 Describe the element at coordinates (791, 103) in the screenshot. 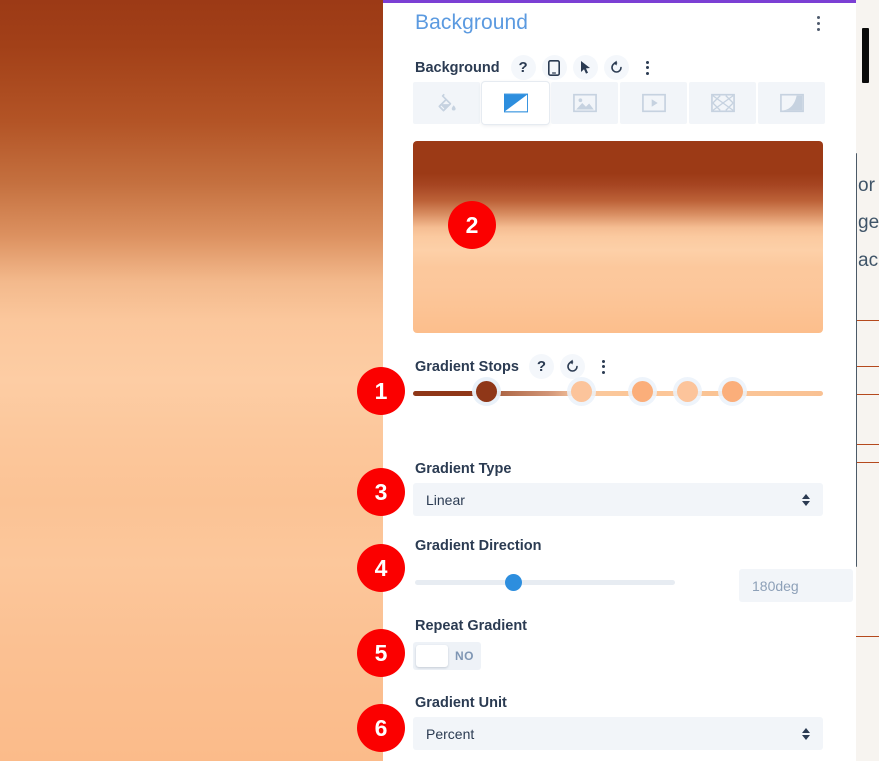

I see `tab-background-mask` at that location.